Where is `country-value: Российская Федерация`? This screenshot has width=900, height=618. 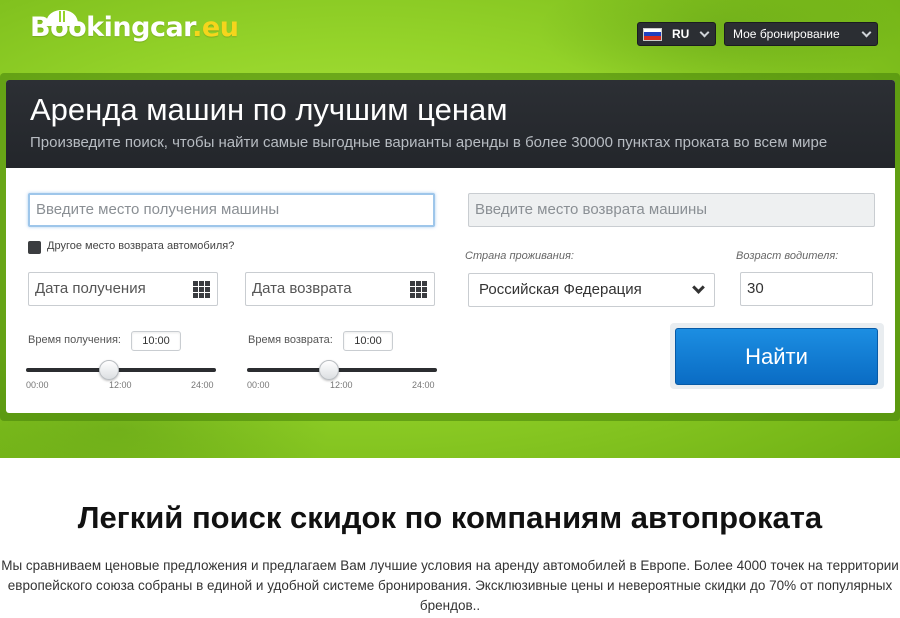
country-value: Российская Федерация is located at coordinates (560, 289).